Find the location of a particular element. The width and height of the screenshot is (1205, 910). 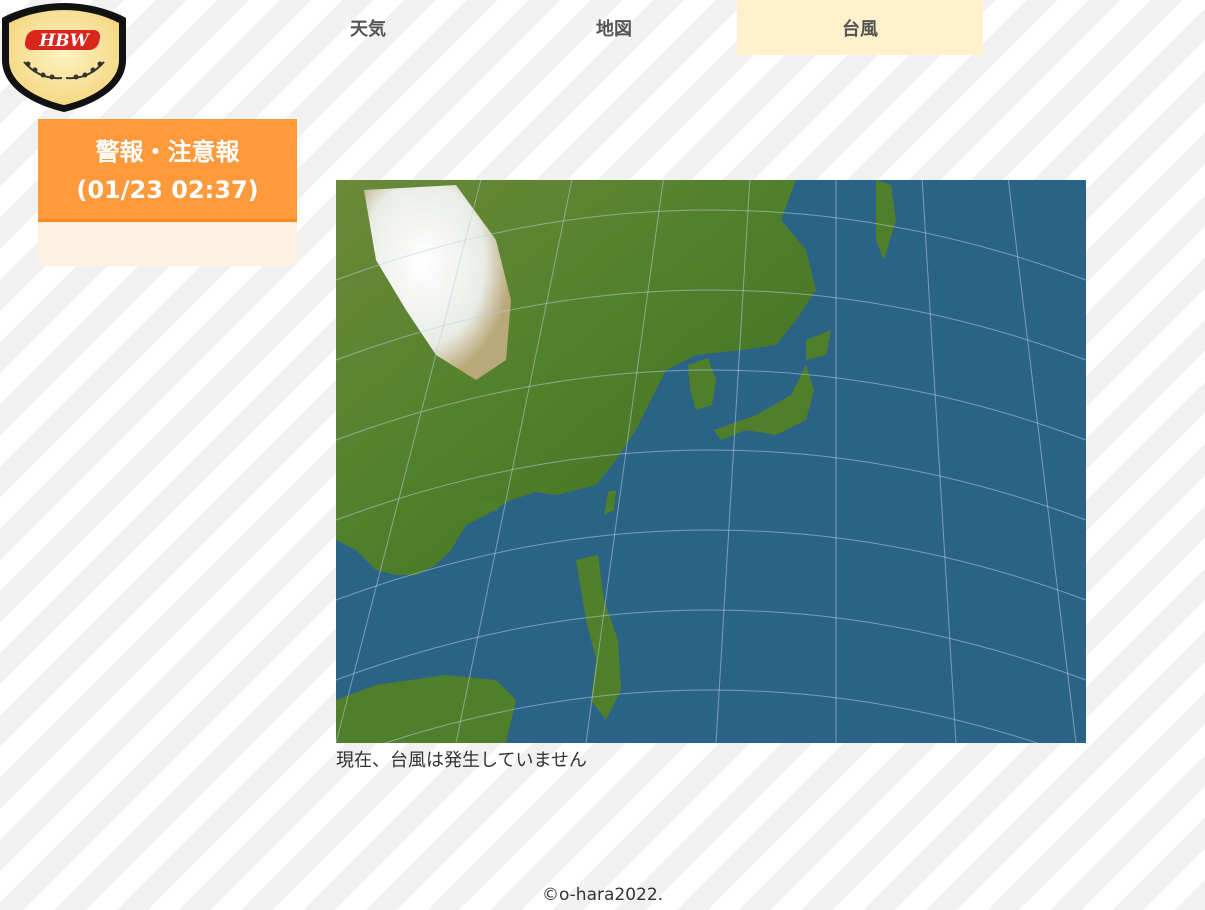

alert-panel: 警報・注意報 (01/23 02:37) is located at coordinates (167, 192).